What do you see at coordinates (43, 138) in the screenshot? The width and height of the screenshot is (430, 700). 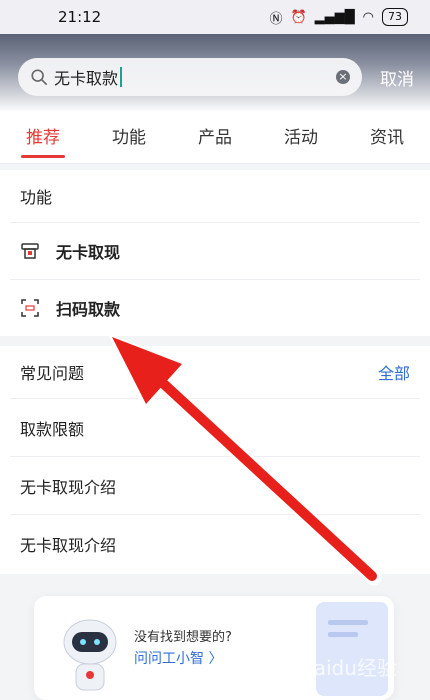 I see `tab-recommended: 推荐` at bounding box center [43, 138].